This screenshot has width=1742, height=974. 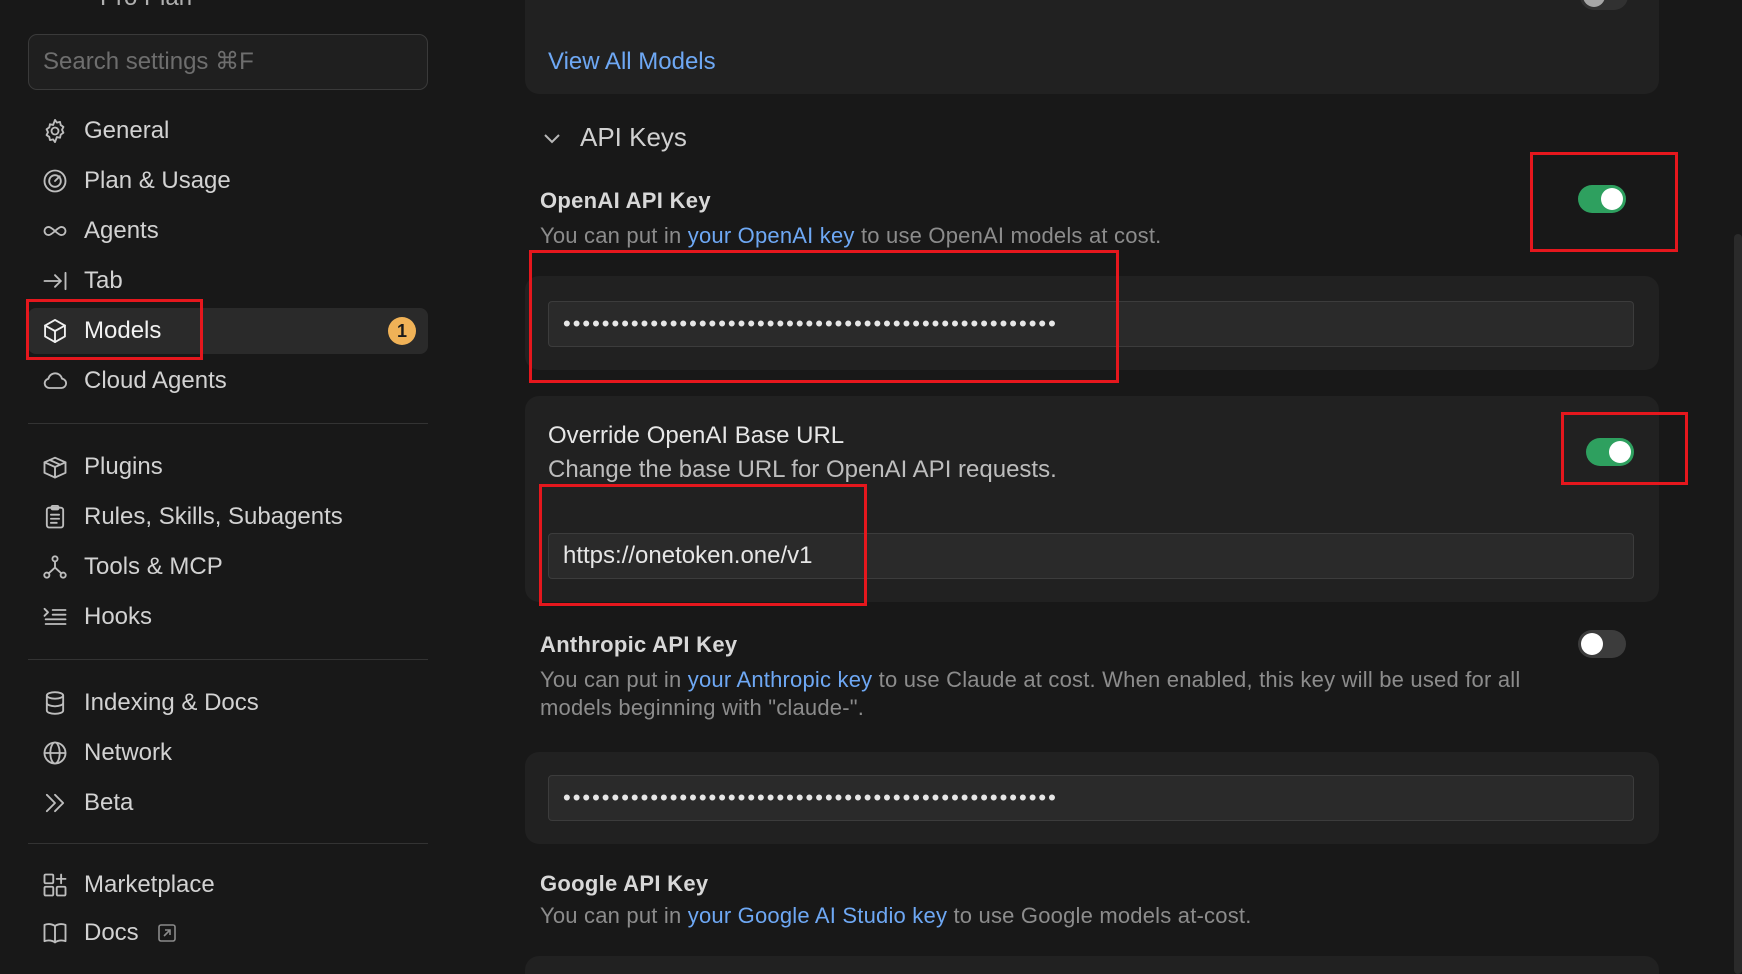 What do you see at coordinates (228, 381) in the screenshot?
I see `sidebar-item-cloud-agents: Cloud Agents` at bounding box center [228, 381].